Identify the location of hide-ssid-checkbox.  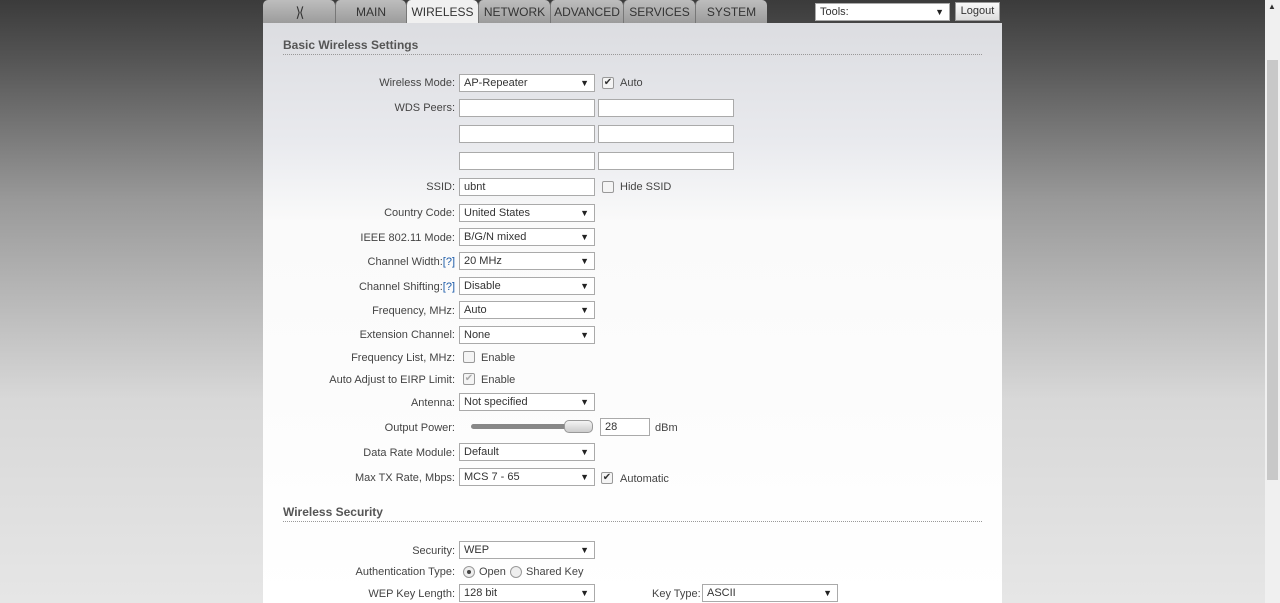
(608, 187).